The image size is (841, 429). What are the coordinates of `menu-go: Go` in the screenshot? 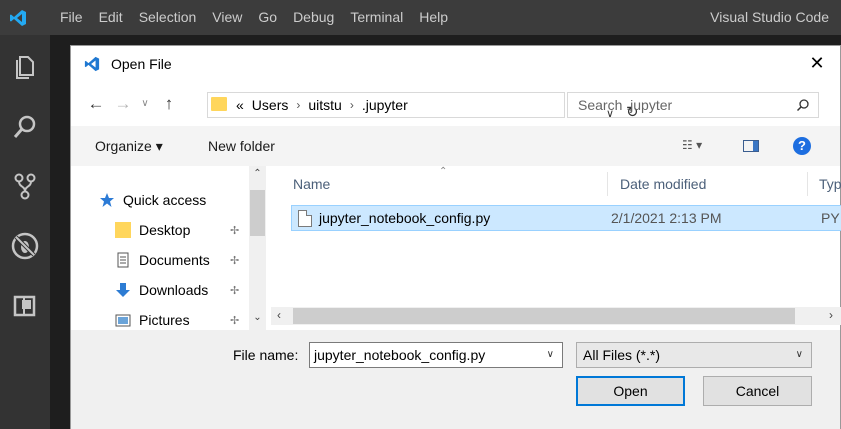 It's located at (267, 17).